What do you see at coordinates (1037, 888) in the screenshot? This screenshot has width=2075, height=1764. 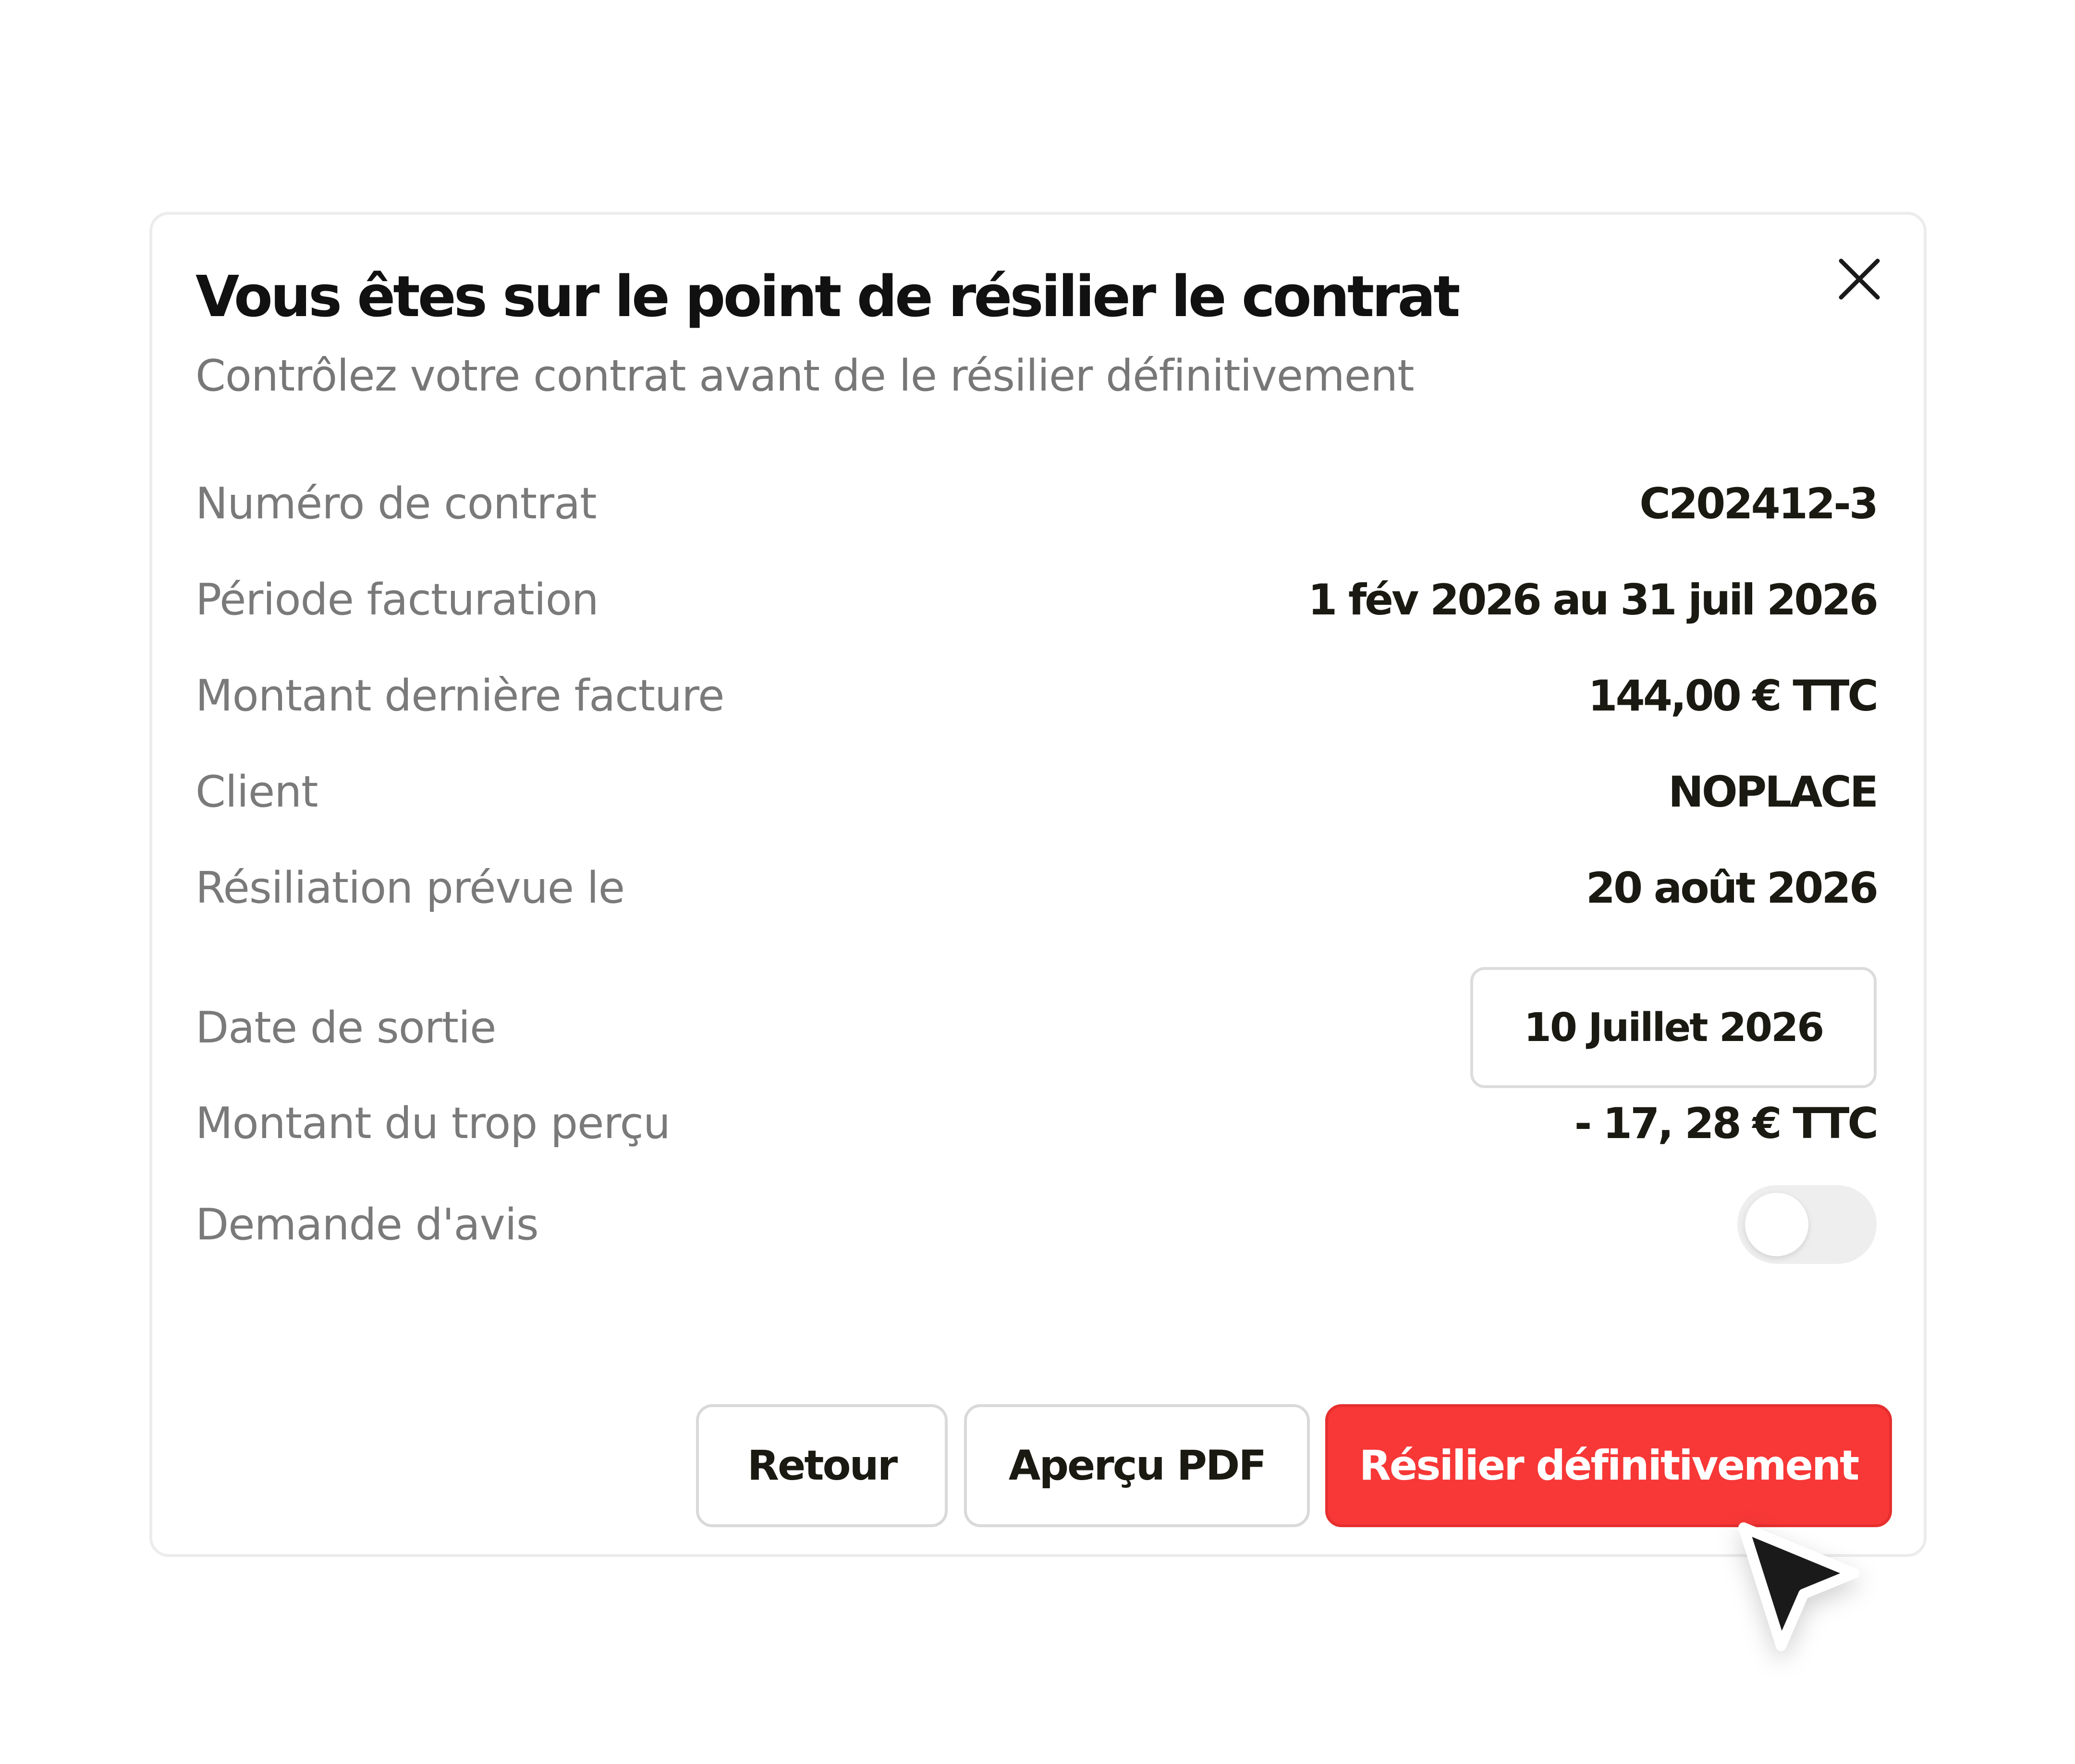 I see `row-planned-termination: Résiliation prévue le 20 août 2026` at bounding box center [1037, 888].